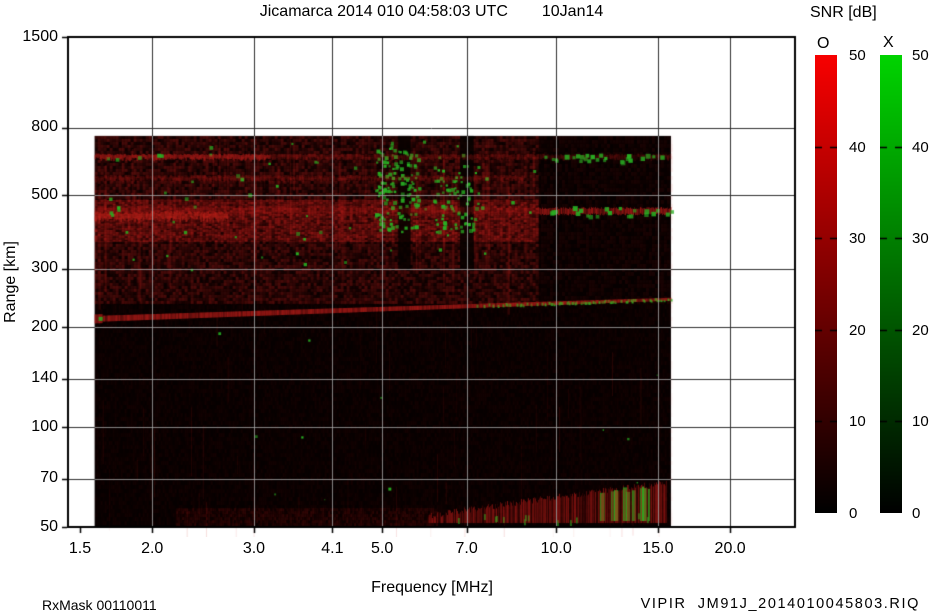  Describe the element at coordinates (10, 282) in the screenshot. I see `y-axis-title: Range [km]` at that location.